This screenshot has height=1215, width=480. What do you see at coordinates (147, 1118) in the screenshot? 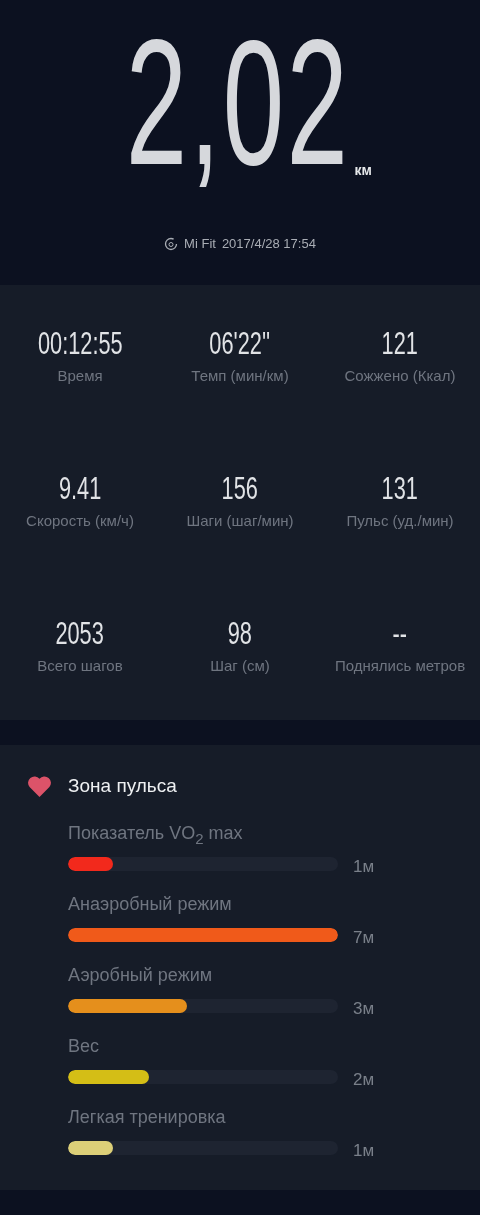
I see `zone-label: Легкая тренировка` at bounding box center [147, 1118].